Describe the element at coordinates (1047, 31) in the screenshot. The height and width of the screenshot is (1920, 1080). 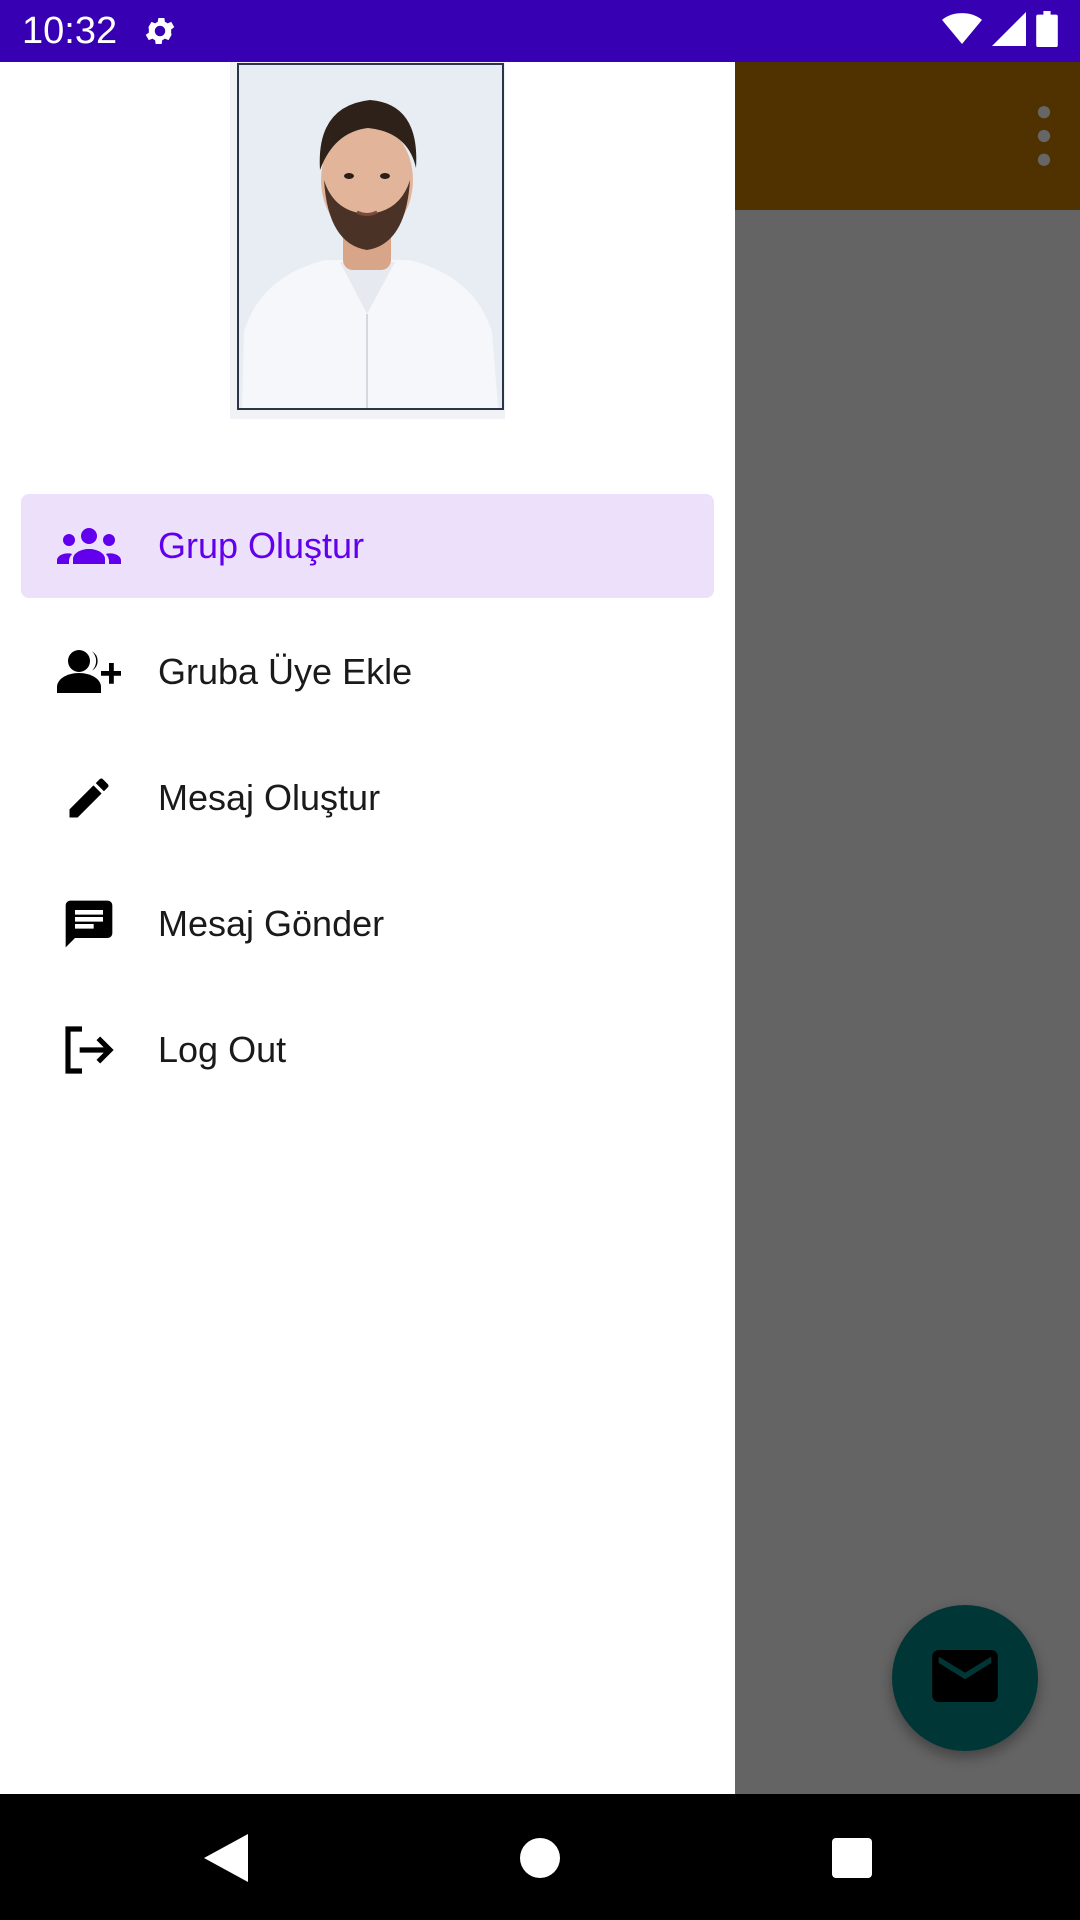
I see `battery-icon` at that location.